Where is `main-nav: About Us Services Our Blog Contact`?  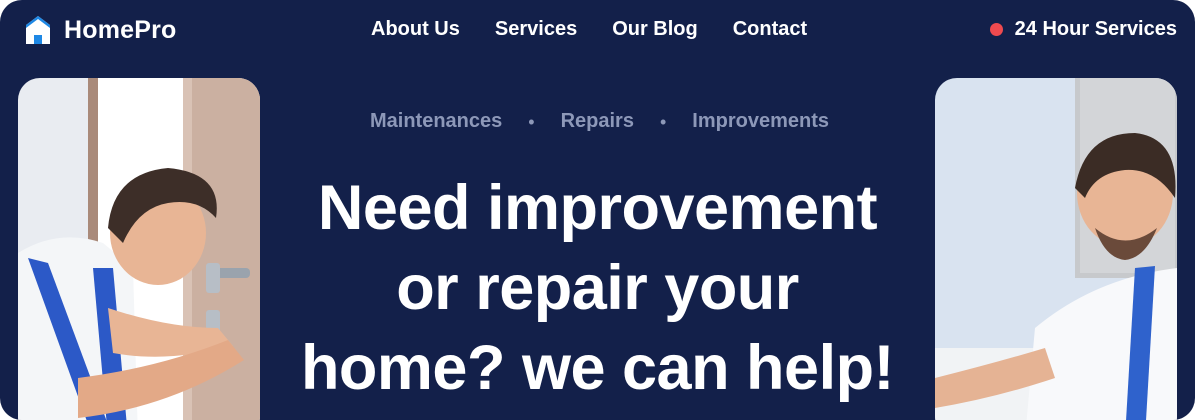
main-nav: About Us Services Our Blog Contact is located at coordinates (589, 29).